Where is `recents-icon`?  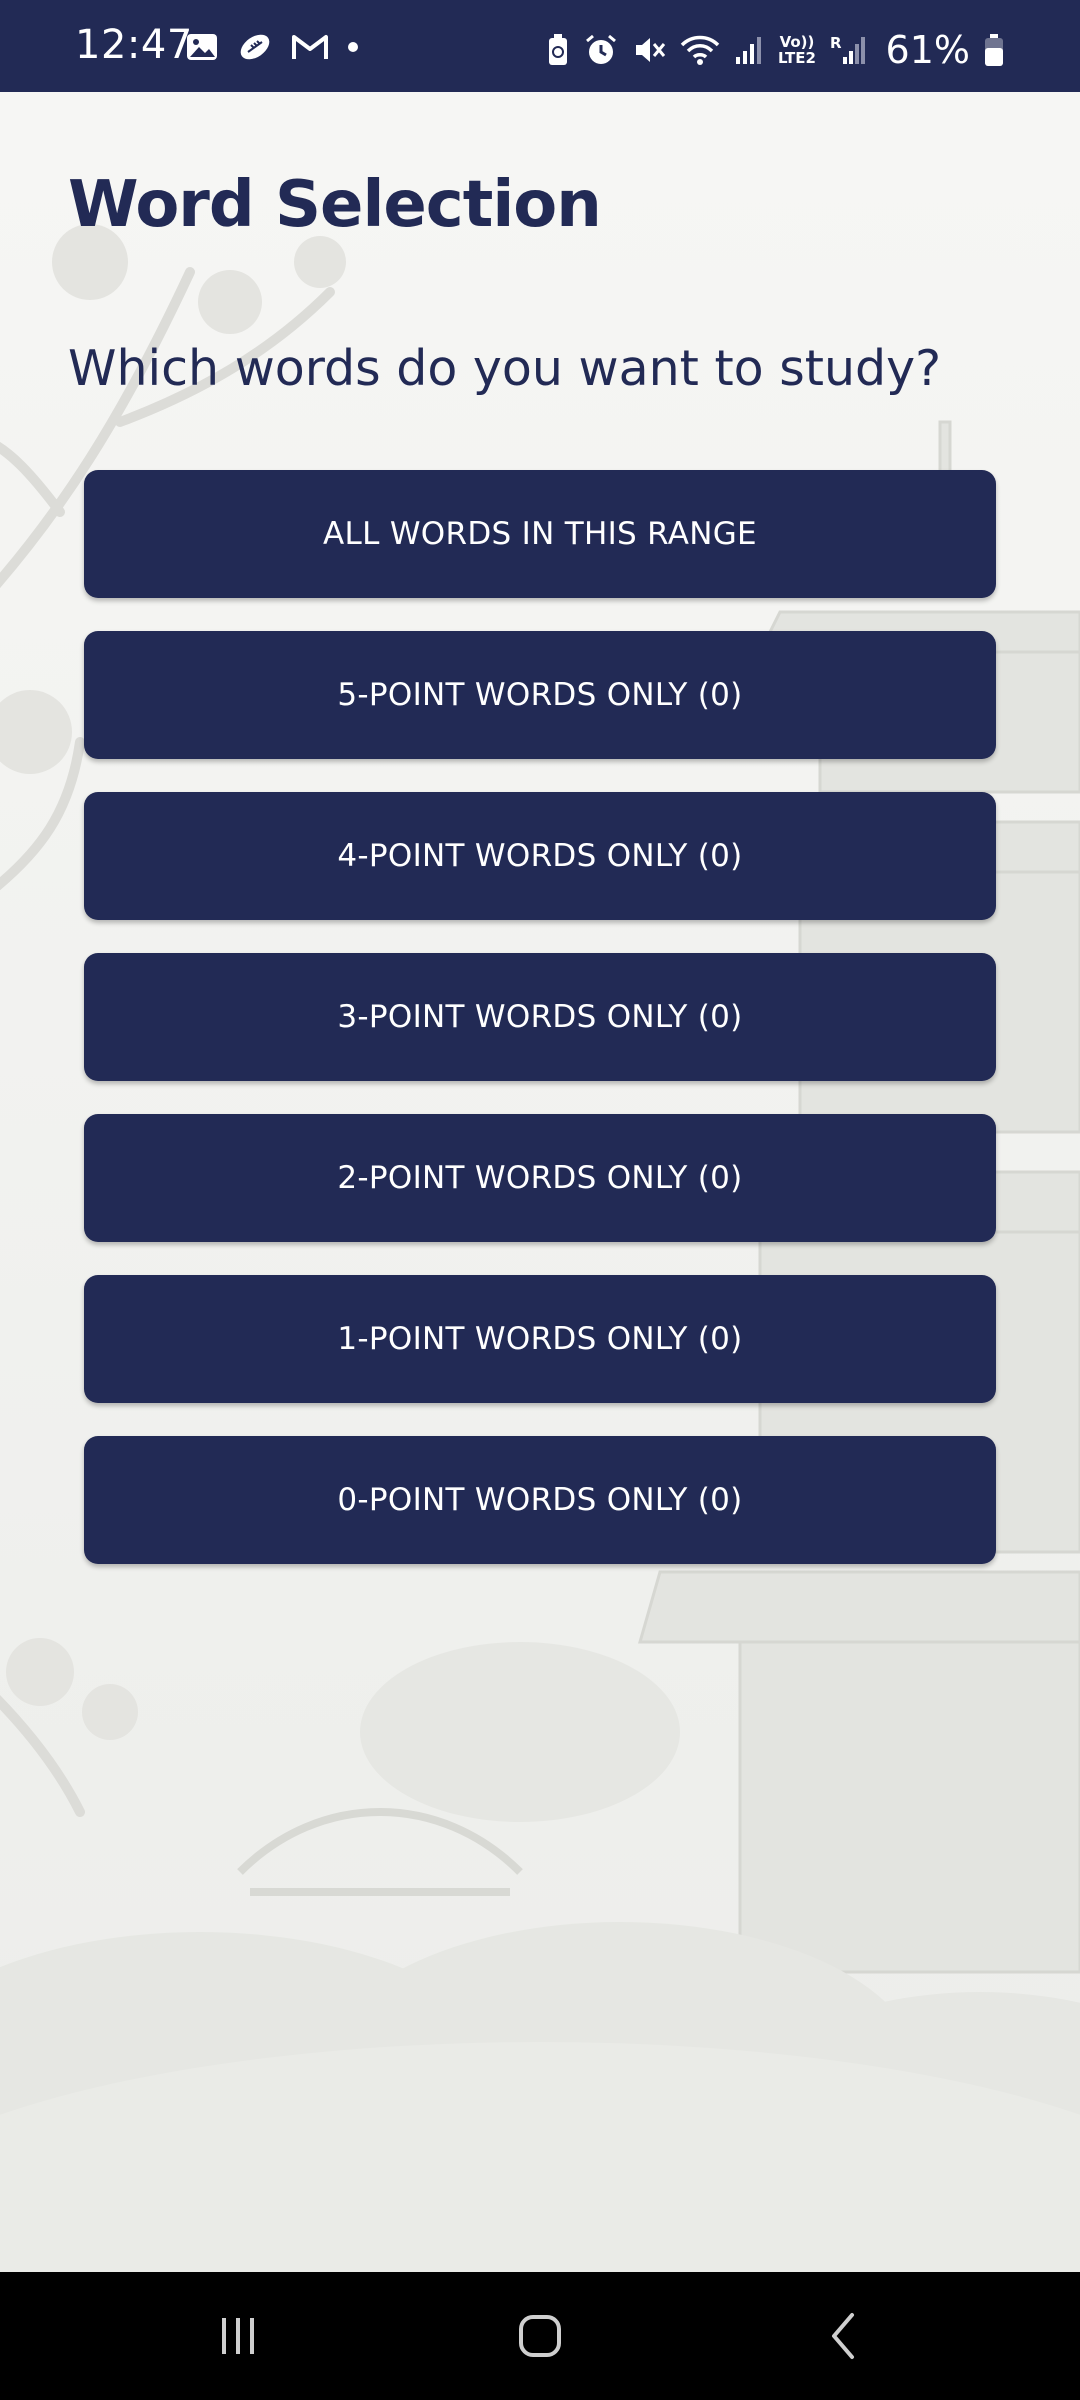
recents-icon is located at coordinates (238, 2336).